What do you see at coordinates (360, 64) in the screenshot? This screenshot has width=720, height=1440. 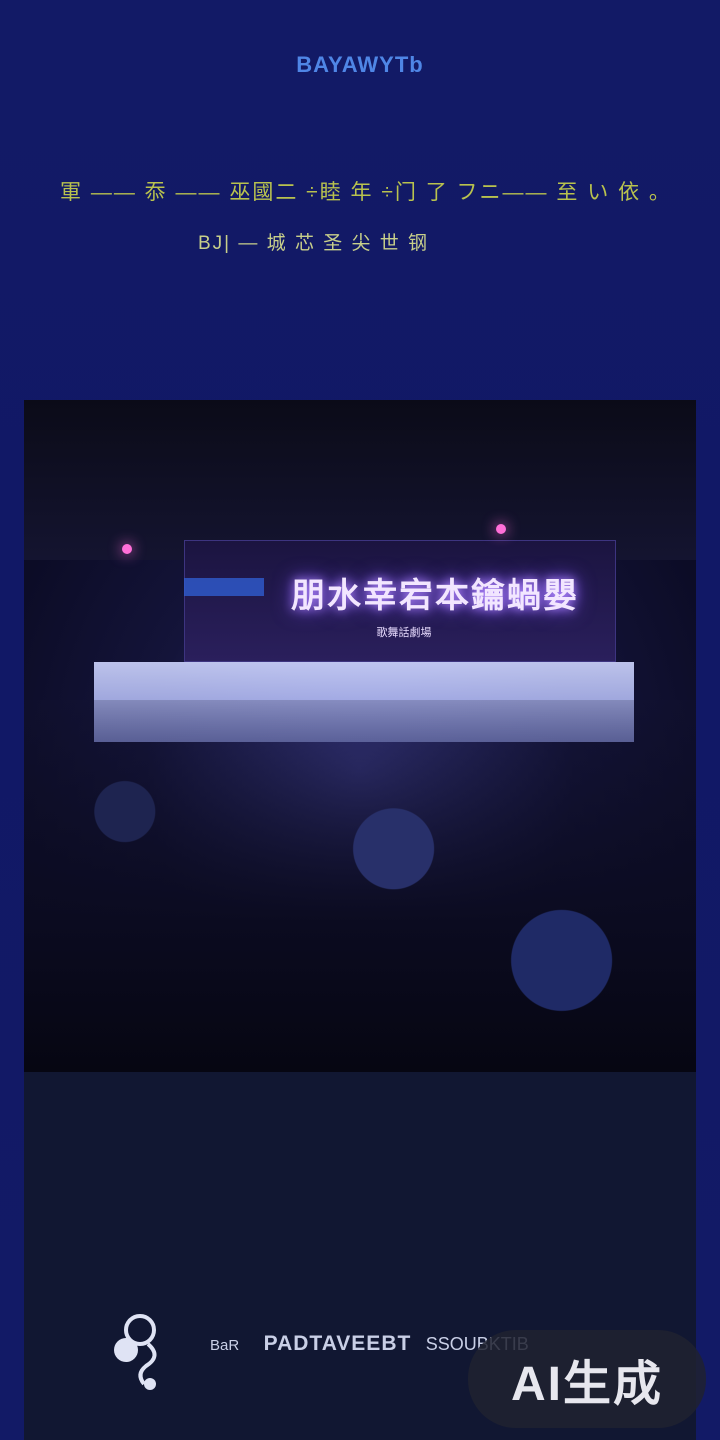 I see `brand-title: BAYAWYTb` at bounding box center [360, 64].